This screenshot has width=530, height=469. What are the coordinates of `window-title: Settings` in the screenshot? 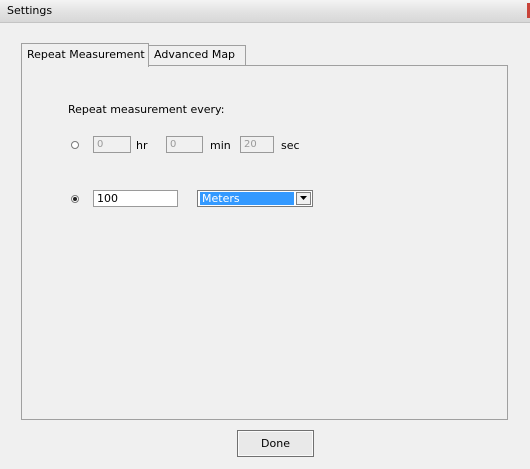 It's located at (30, 10).